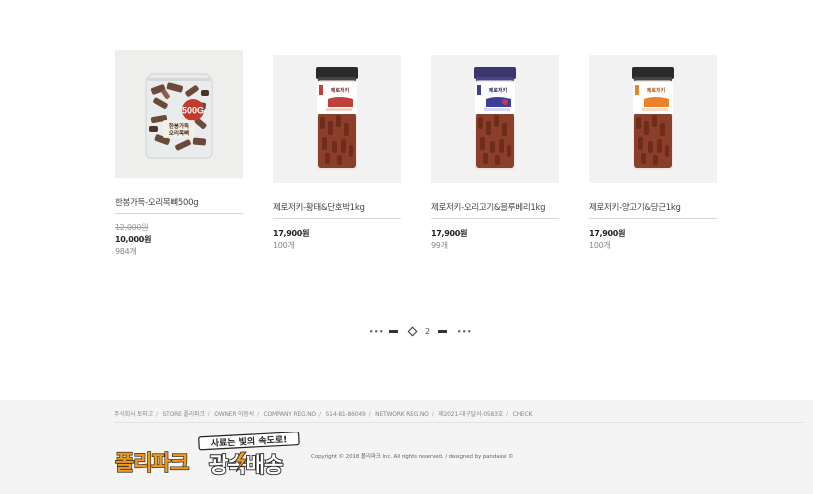 This screenshot has height=494, width=813. Describe the element at coordinates (653, 210) in the screenshot. I see `product-name: 제로저키-양고기&당근1kg` at that location.